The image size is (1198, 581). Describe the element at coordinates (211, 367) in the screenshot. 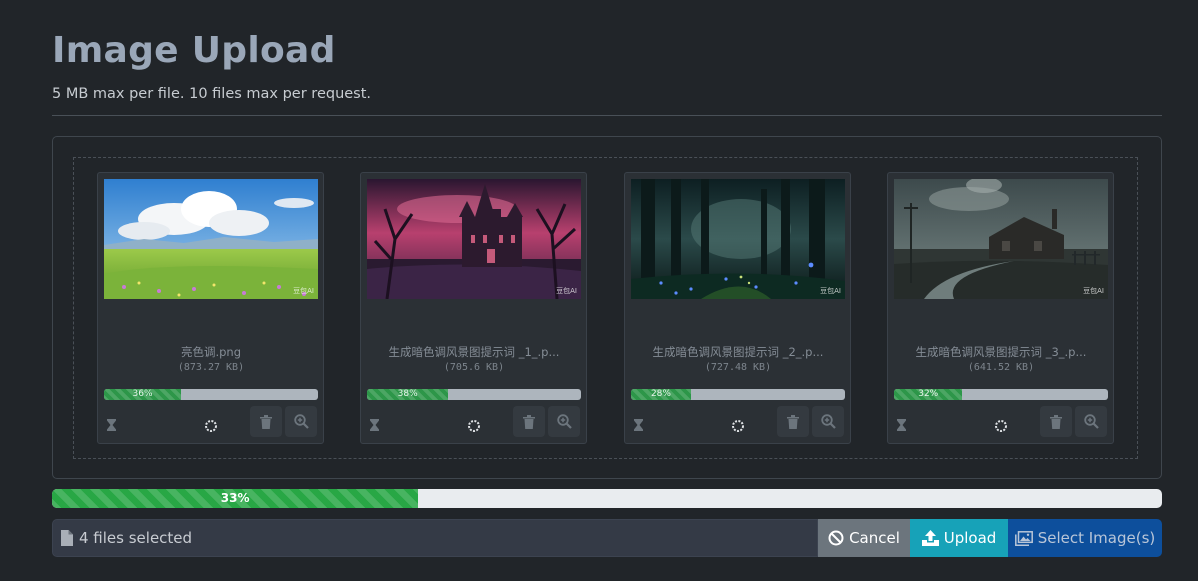

I see `file-size: (873.27 KB)` at that location.